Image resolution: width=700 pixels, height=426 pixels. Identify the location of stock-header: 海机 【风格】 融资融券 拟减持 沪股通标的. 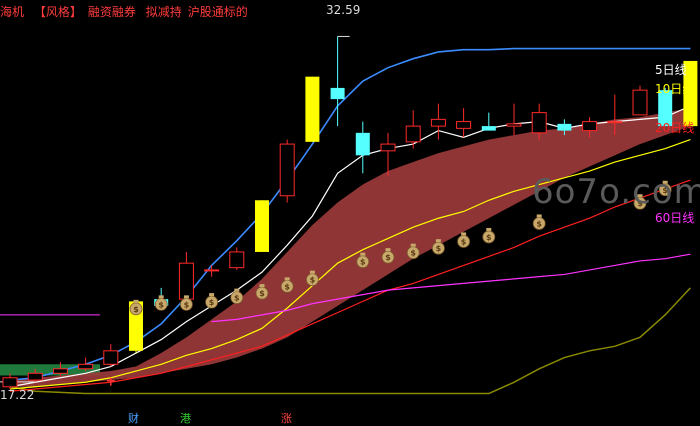
(127, 11).